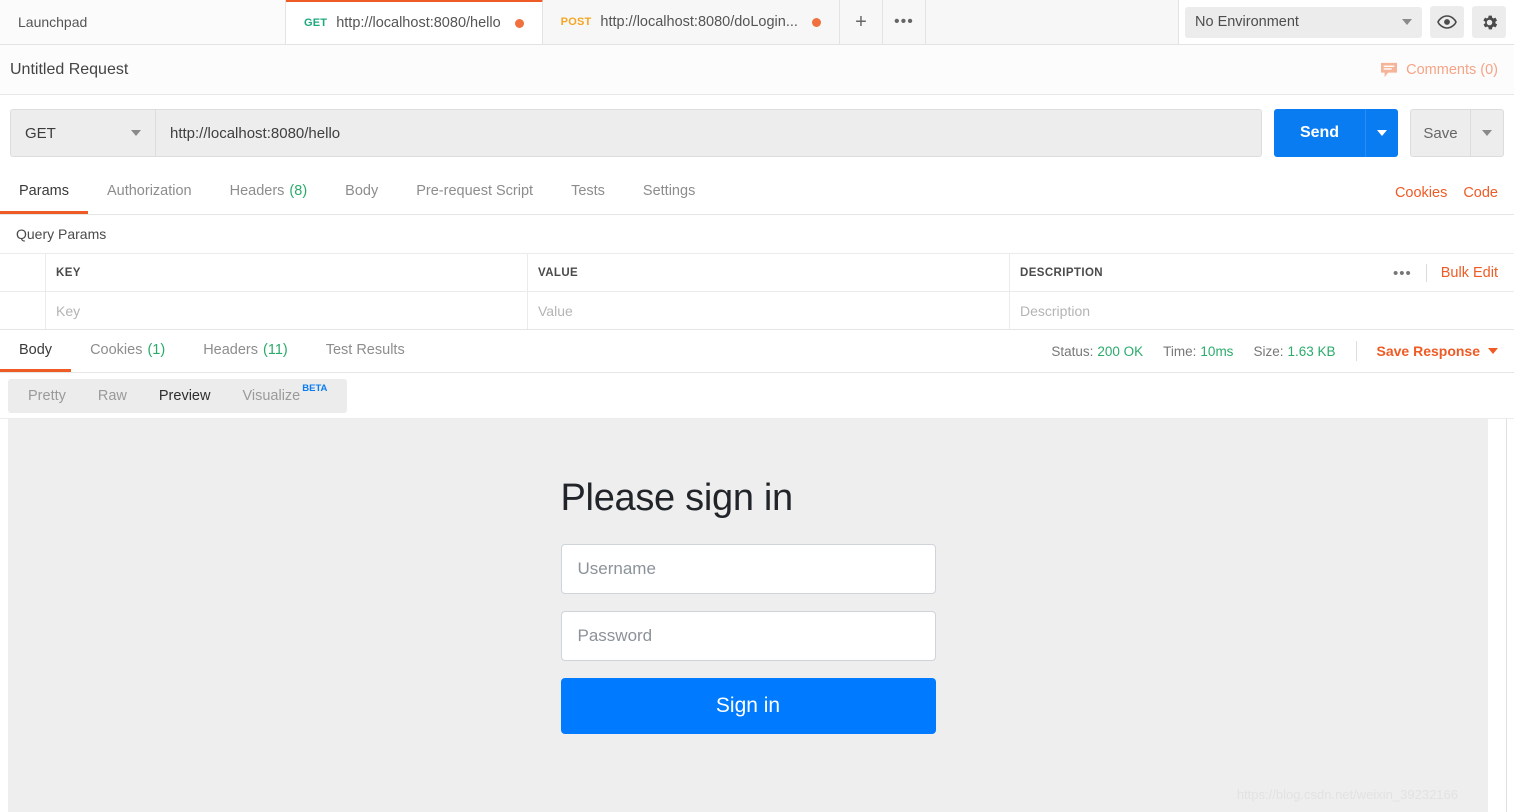 The image size is (1514, 812). I want to click on actions-divider, so click(1426, 273).